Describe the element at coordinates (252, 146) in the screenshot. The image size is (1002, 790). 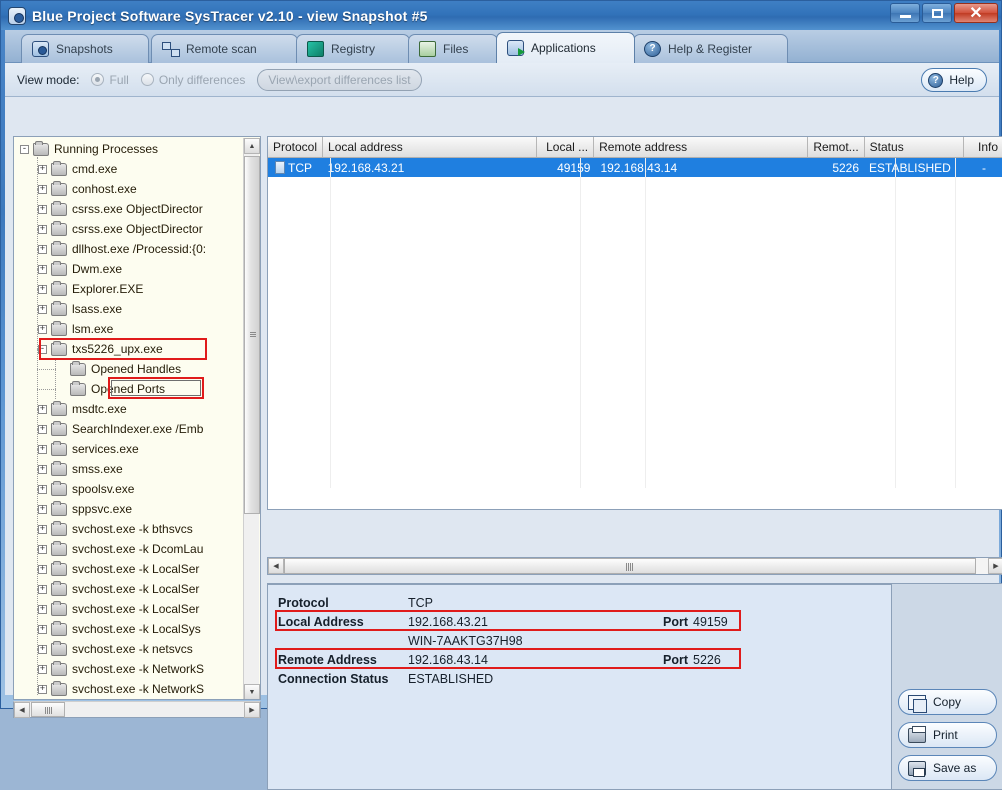
I see `tree-scroll-up-button: ▲` at that location.